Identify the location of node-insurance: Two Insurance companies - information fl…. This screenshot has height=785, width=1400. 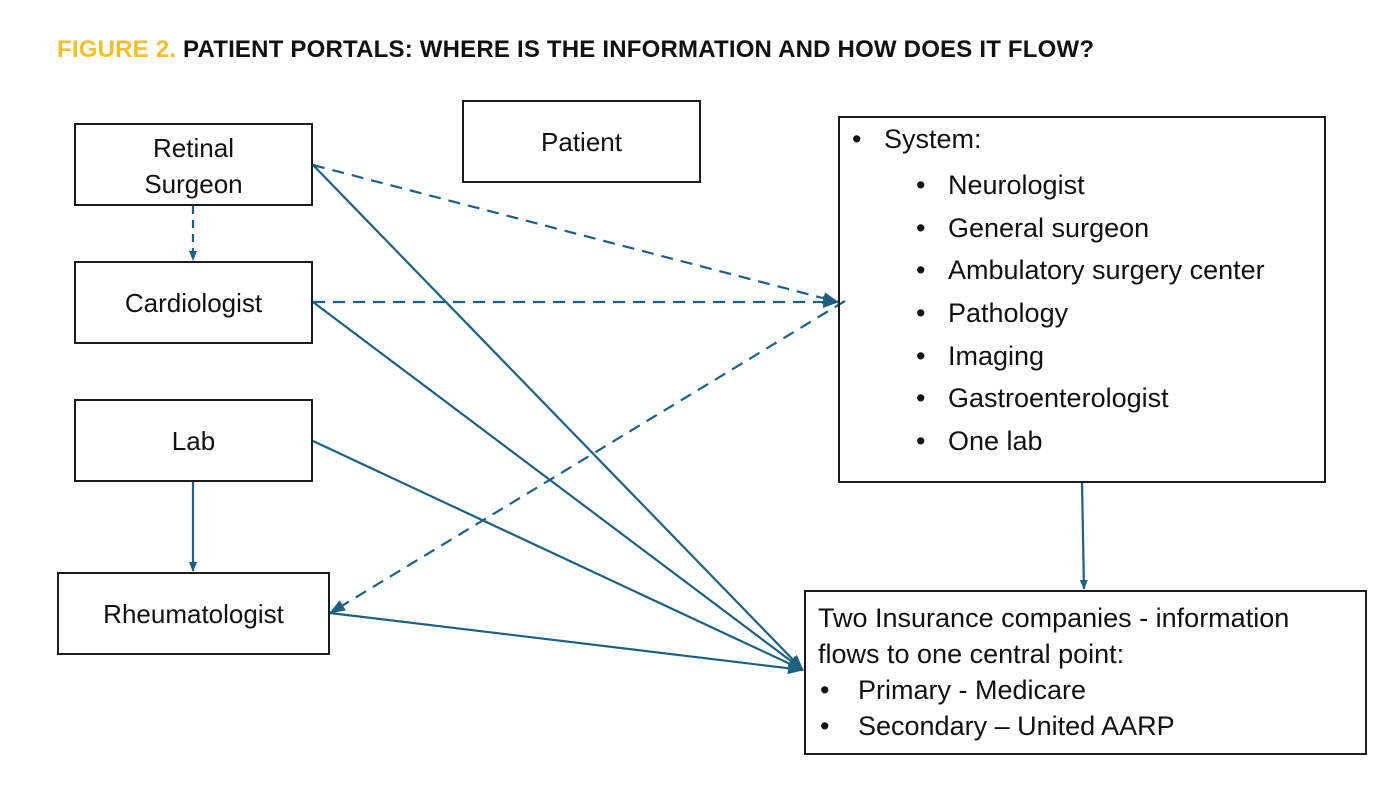
(1085, 672).